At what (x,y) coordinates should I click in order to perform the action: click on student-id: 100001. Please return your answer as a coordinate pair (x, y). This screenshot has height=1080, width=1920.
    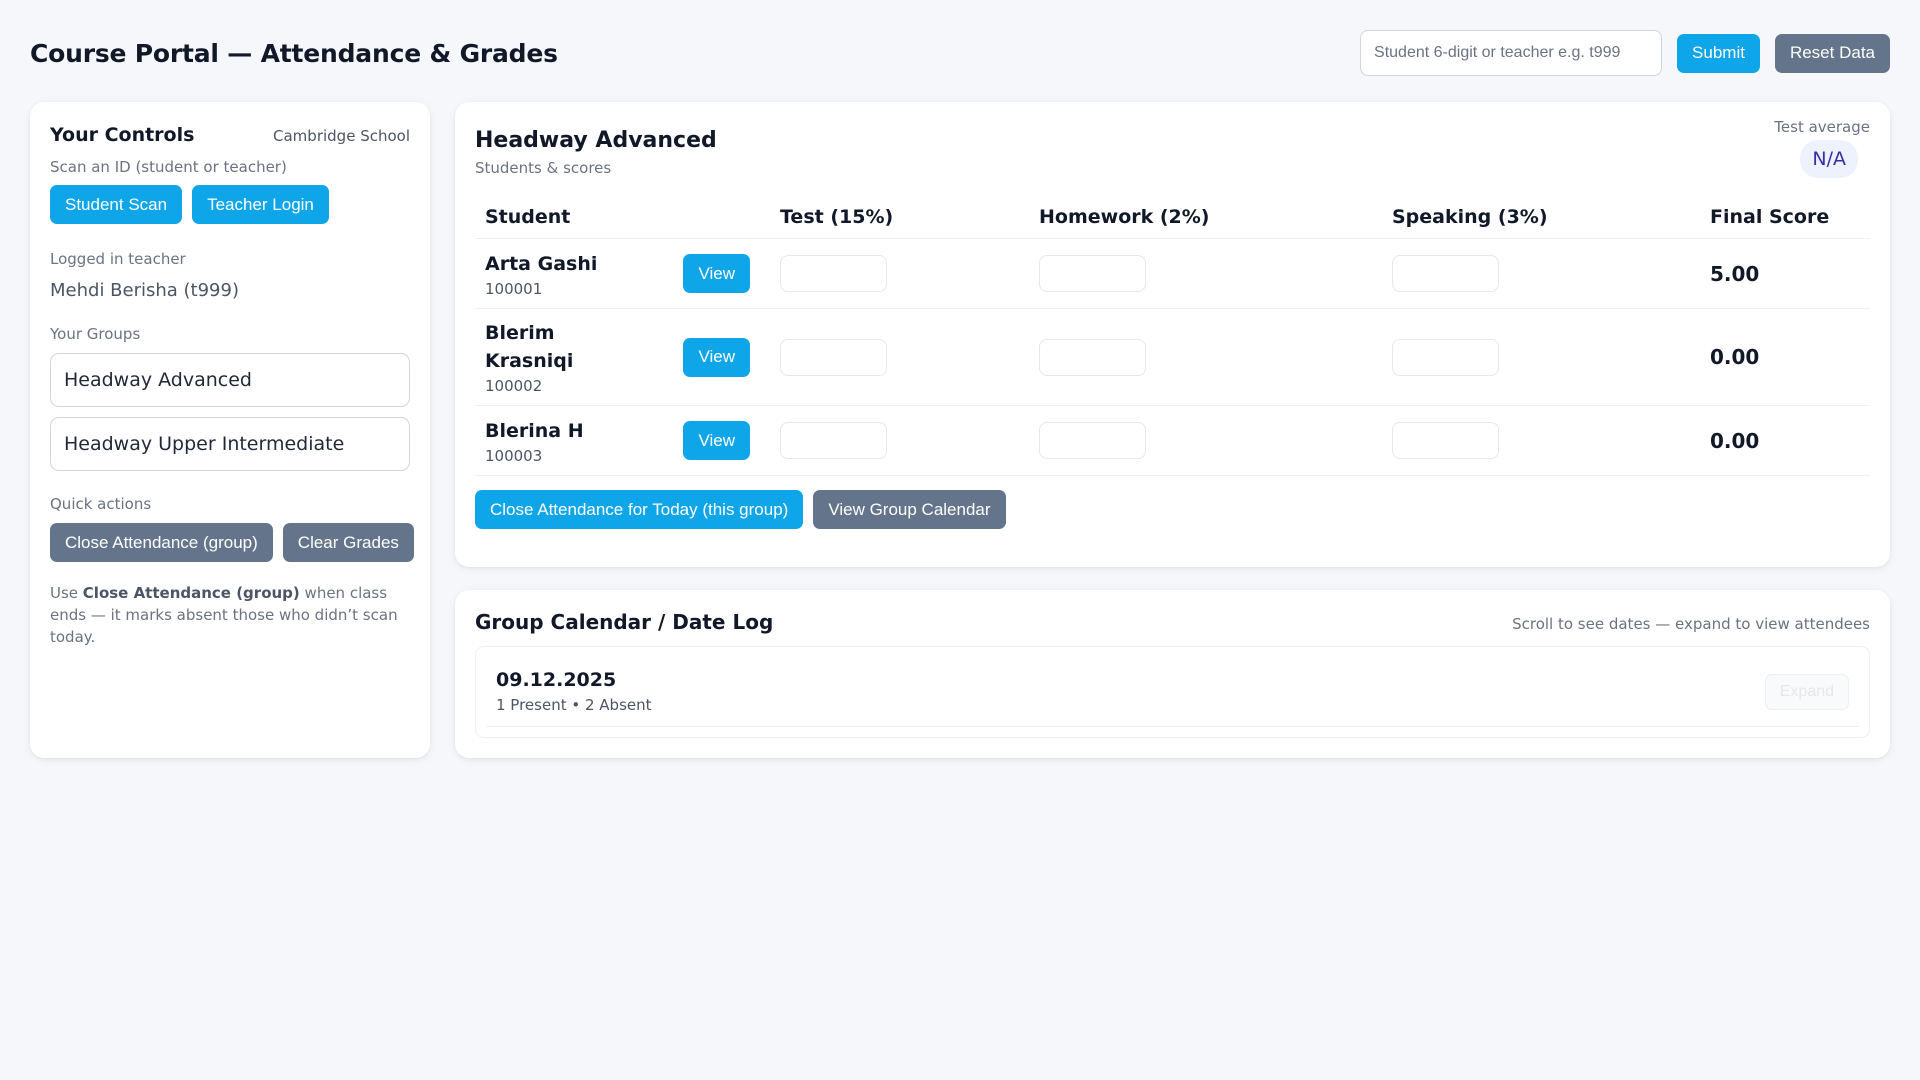
    Looking at the image, I should click on (514, 288).